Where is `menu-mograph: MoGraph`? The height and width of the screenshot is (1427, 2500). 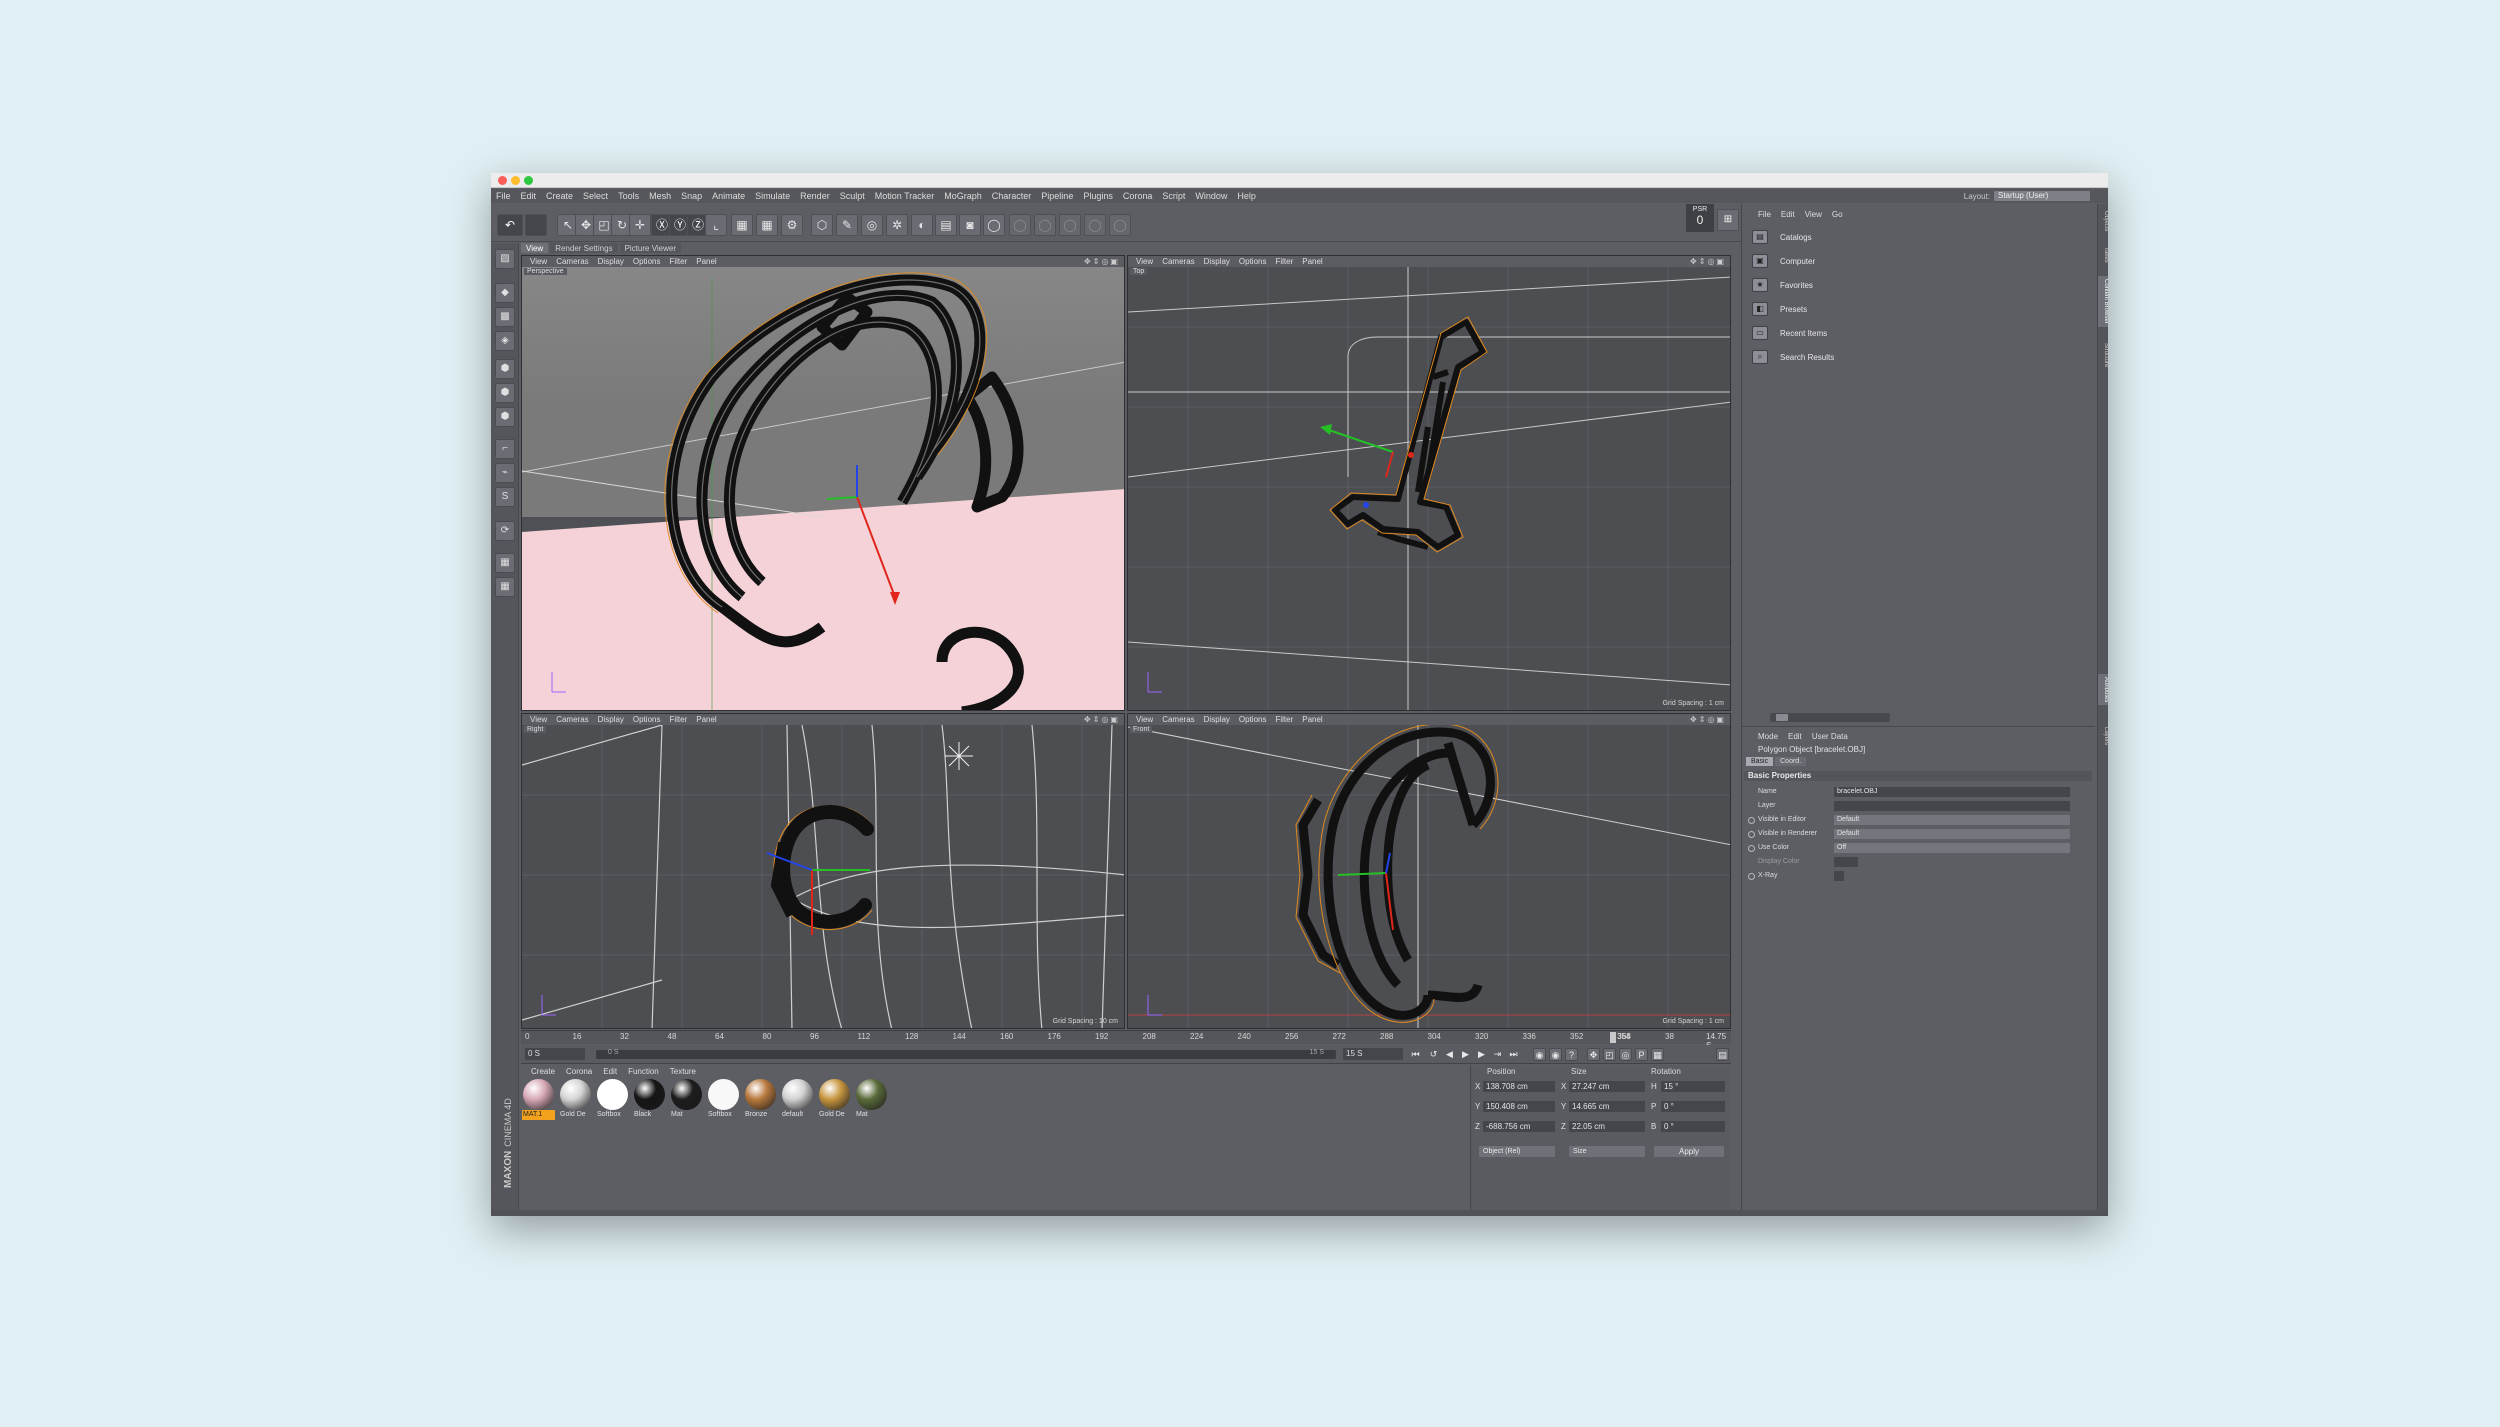 menu-mograph: MoGraph is located at coordinates (963, 196).